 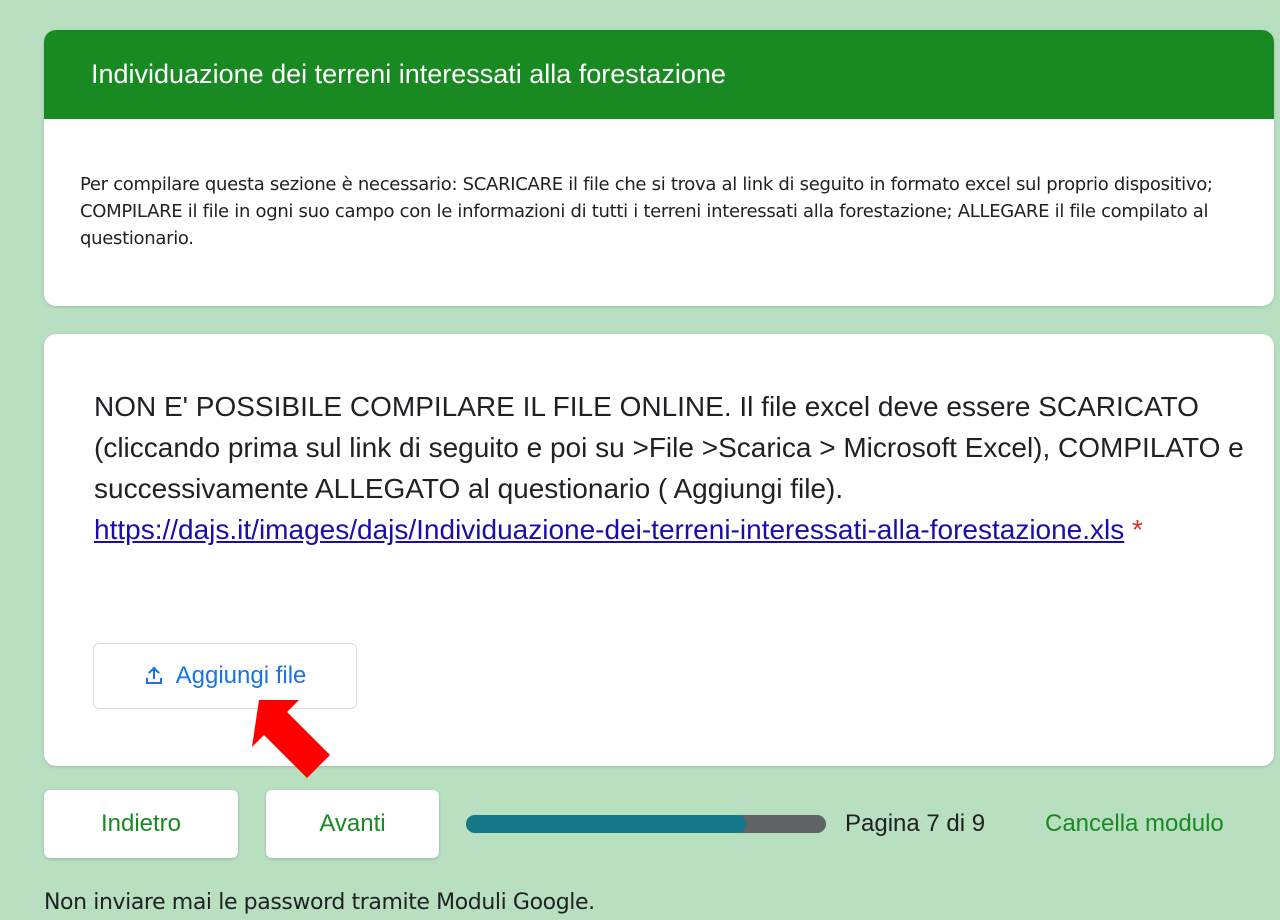 I want to click on clear-form-link: Cancella modulo, so click(x=1134, y=824).